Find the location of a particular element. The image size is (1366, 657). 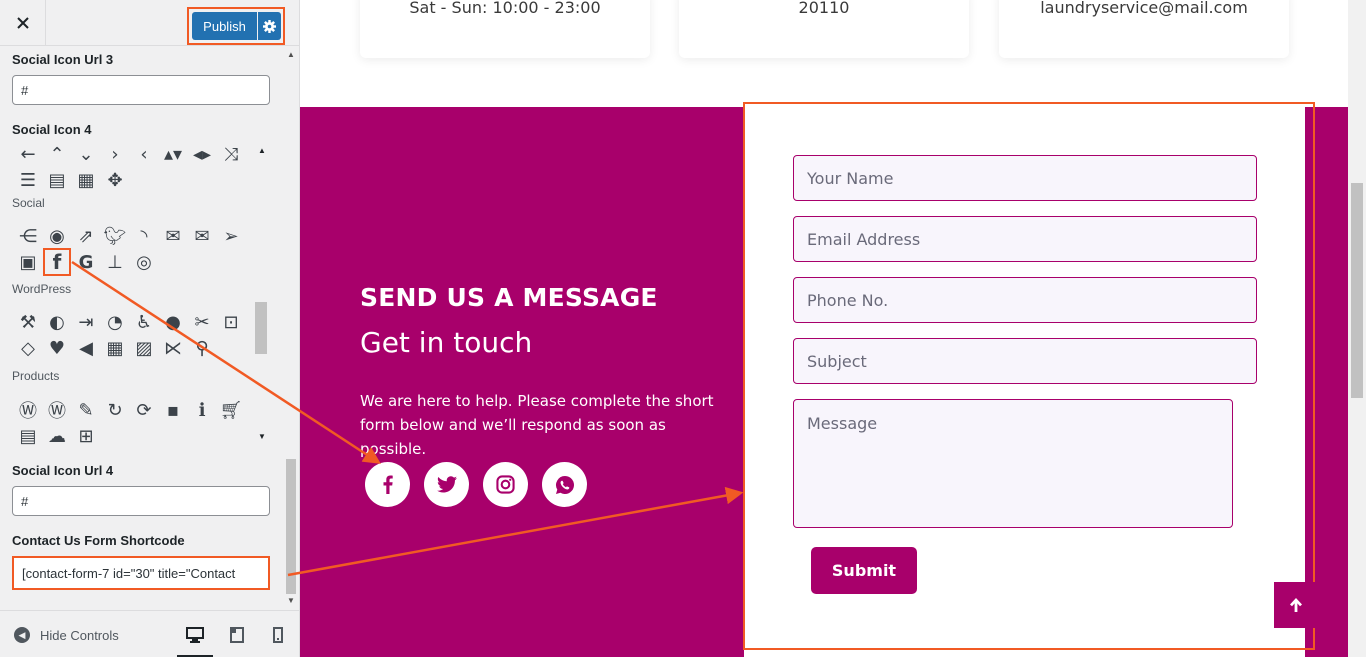

megaphone-icon: ◀ is located at coordinates (86, 348).